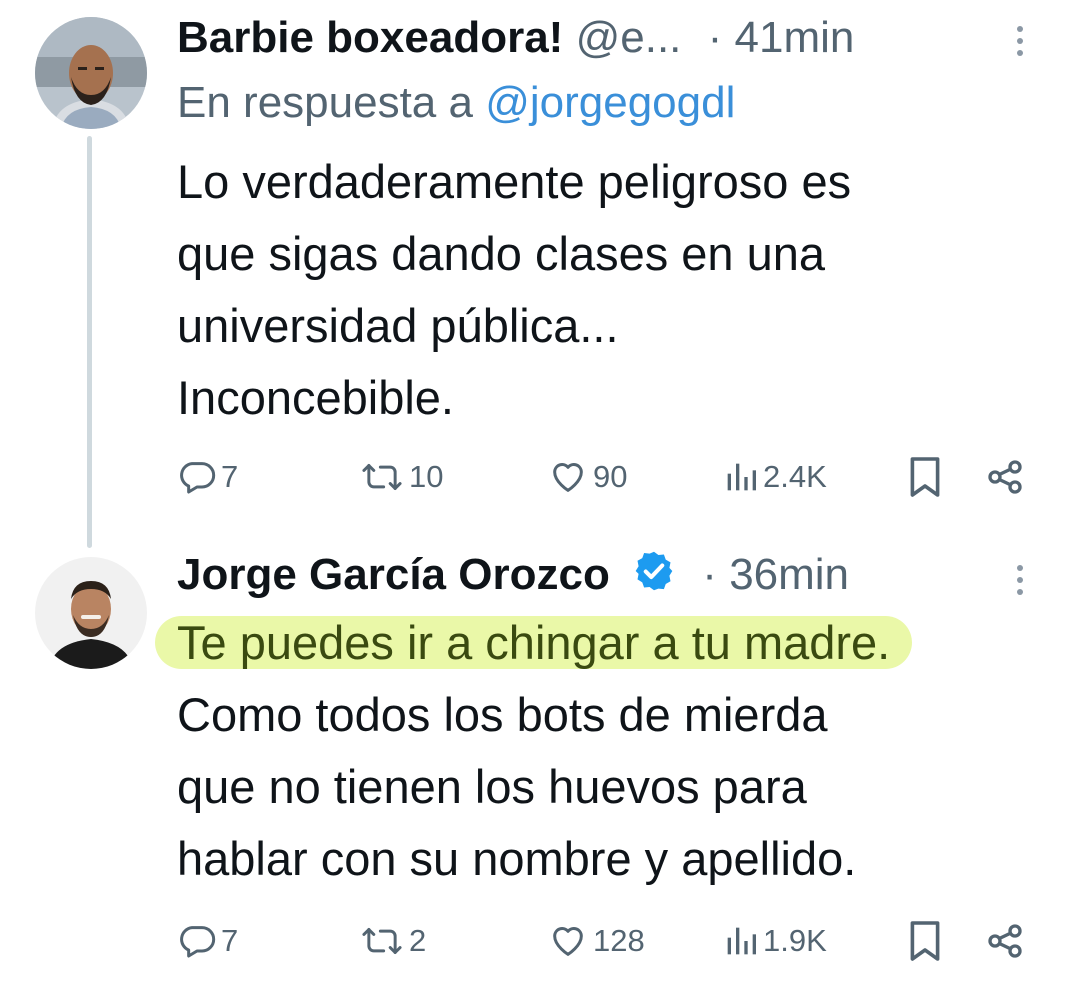  I want to click on author-name: Barbie boxeadora!, so click(370, 37).